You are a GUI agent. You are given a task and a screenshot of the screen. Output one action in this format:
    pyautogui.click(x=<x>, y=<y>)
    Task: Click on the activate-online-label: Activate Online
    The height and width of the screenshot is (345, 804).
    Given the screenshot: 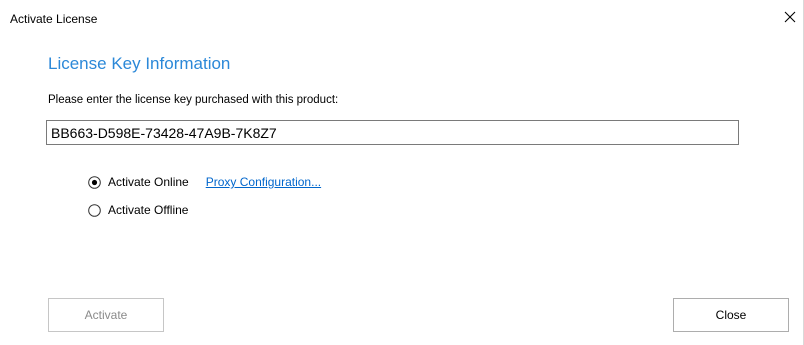 What is the action you would take?
    pyautogui.click(x=148, y=182)
    